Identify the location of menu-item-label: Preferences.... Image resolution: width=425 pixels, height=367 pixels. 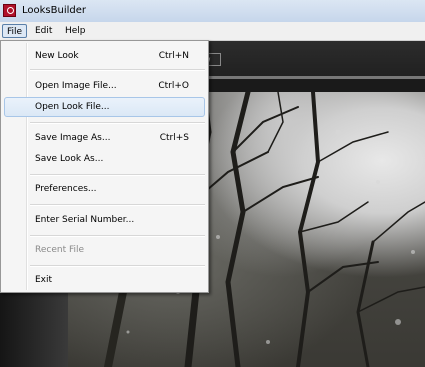
(66, 189).